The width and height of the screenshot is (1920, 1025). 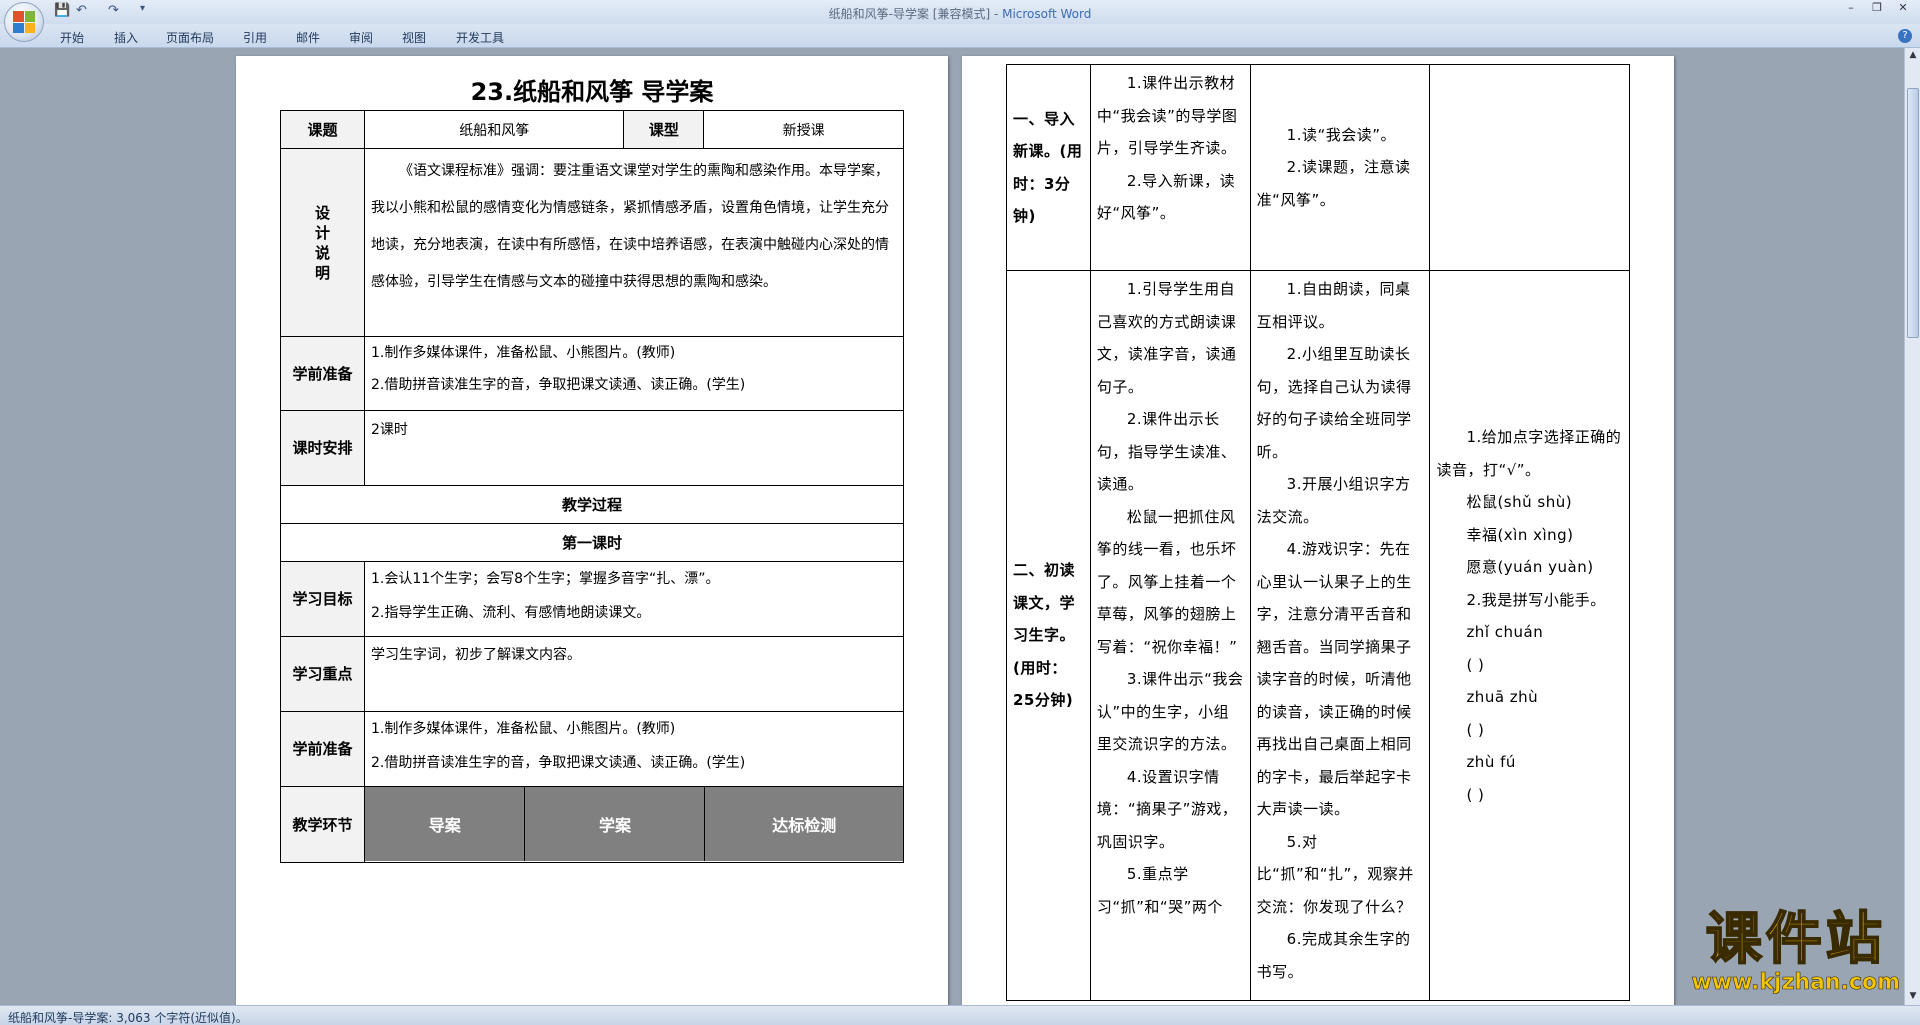 What do you see at coordinates (322, 749) in the screenshot?
I see `prep2-label: 学前准备` at bounding box center [322, 749].